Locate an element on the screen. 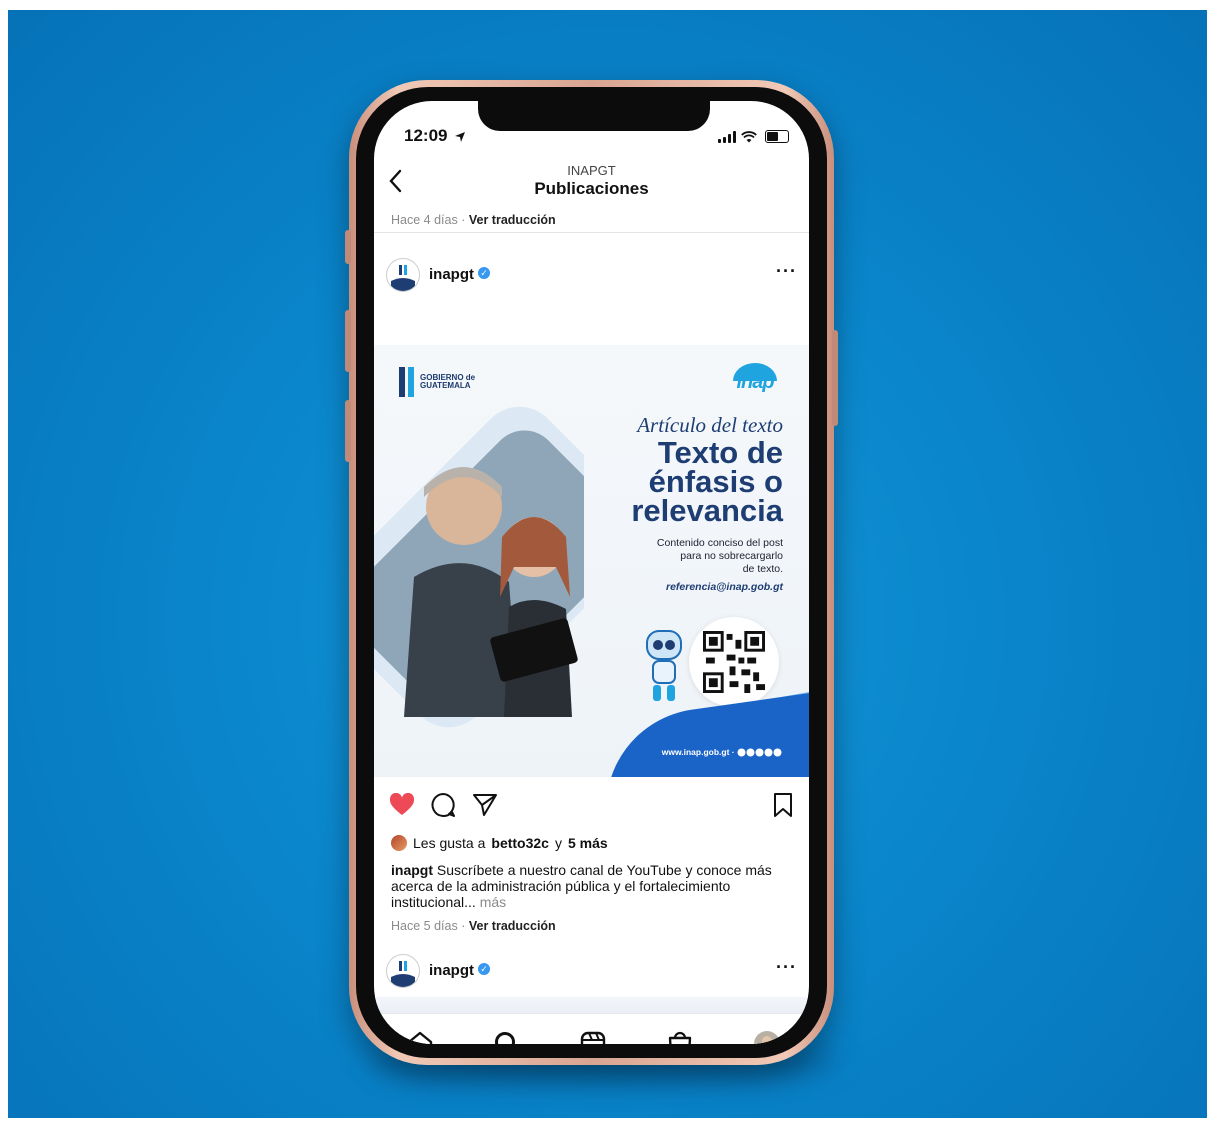 This screenshot has width=1215, height=1122. caption-username: inapgt is located at coordinates (412, 870).